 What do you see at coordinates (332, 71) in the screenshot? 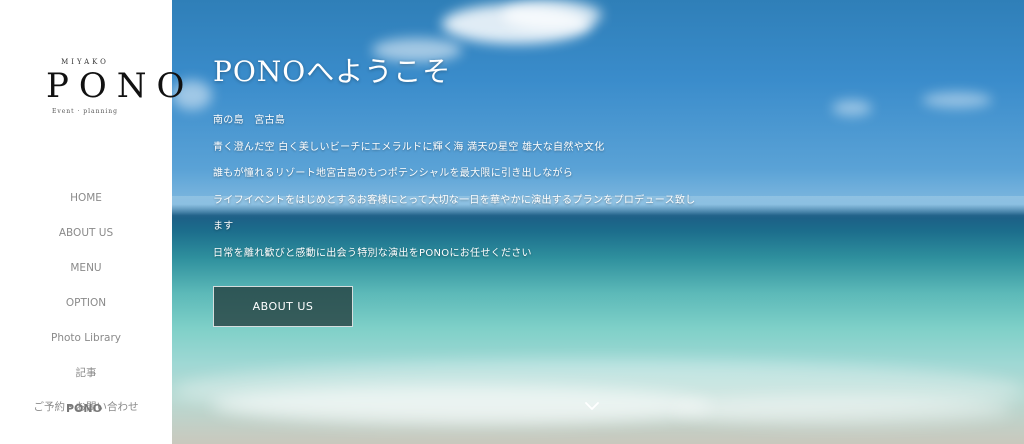
I see `hero-title: PONOへようこそ` at bounding box center [332, 71].